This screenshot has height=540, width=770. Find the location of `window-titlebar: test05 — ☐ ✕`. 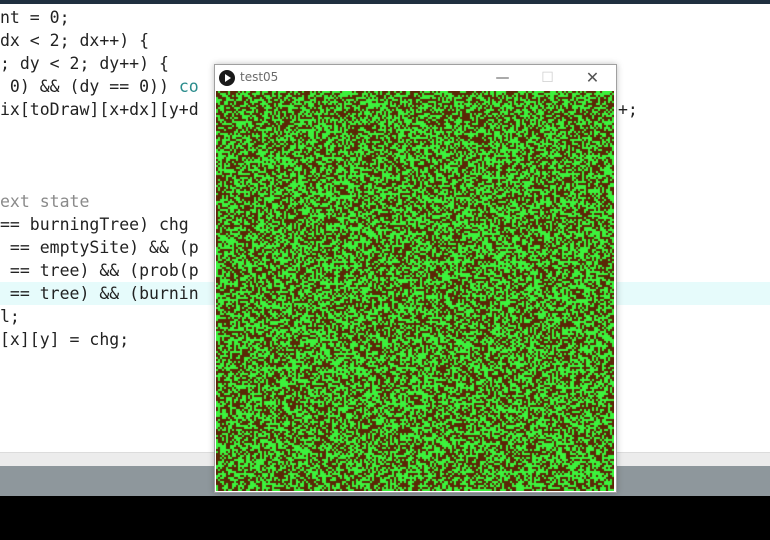

window-titlebar: test05 — ☐ ✕ is located at coordinates (415, 78).